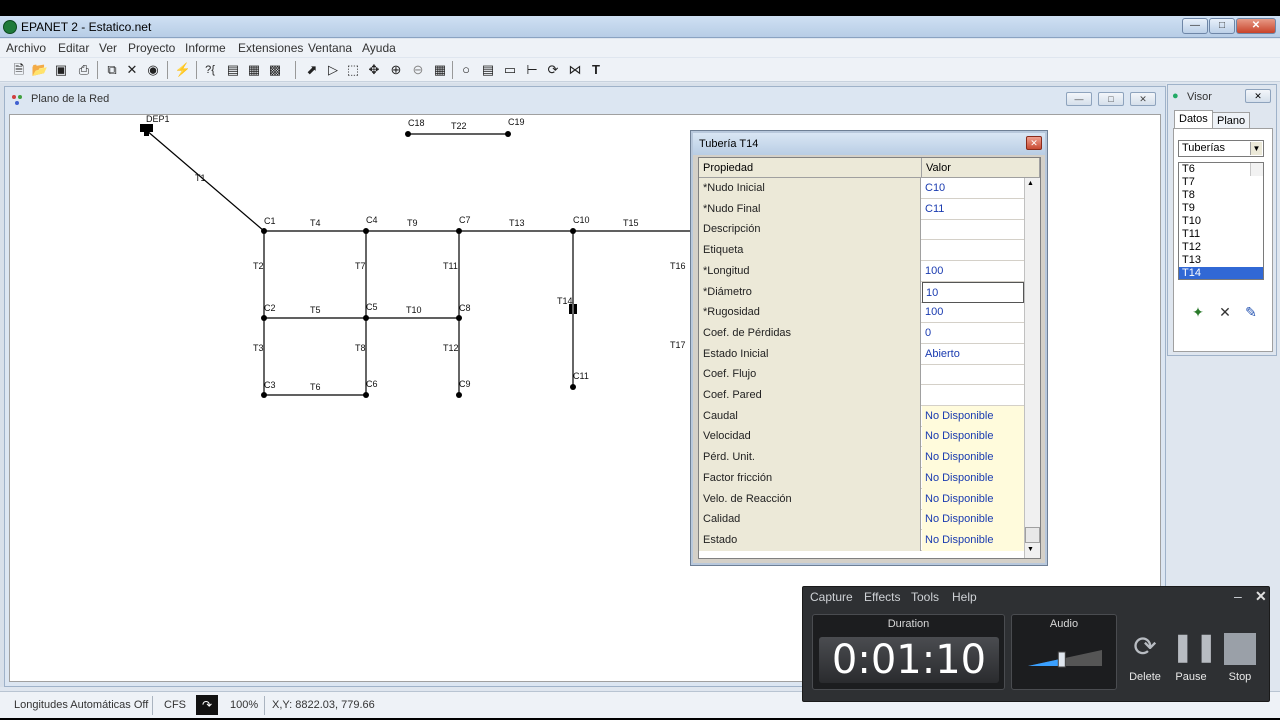  Describe the element at coordinates (275, 70) in the screenshot. I see `options-icon: ▩` at that location.